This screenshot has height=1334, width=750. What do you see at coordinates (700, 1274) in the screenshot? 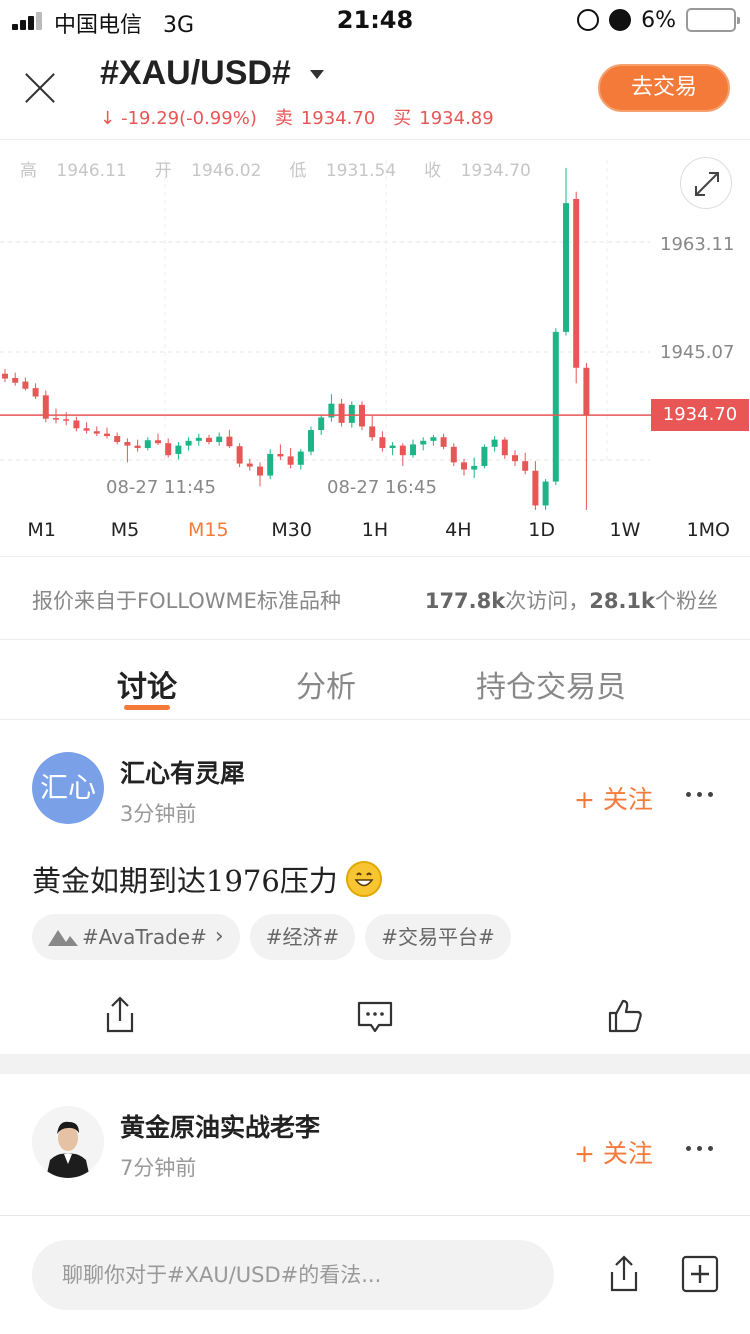
I see `add-post-icon` at bounding box center [700, 1274].